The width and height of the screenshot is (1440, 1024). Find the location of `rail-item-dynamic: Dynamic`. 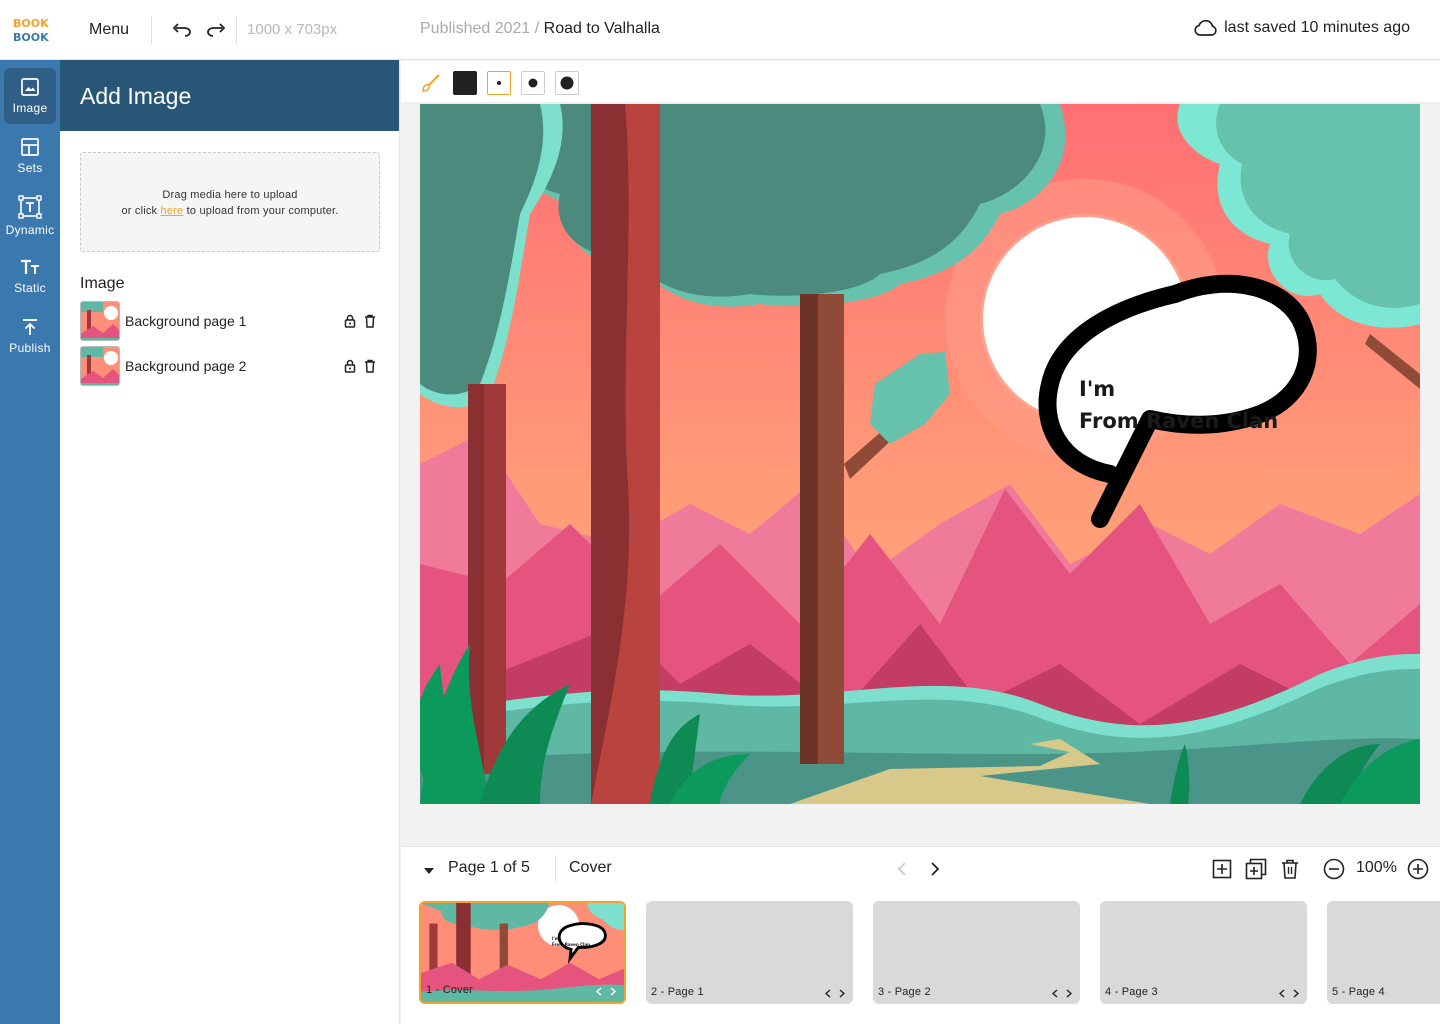

rail-item-dynamic: Dynamic is located at coordinates (30, 216).